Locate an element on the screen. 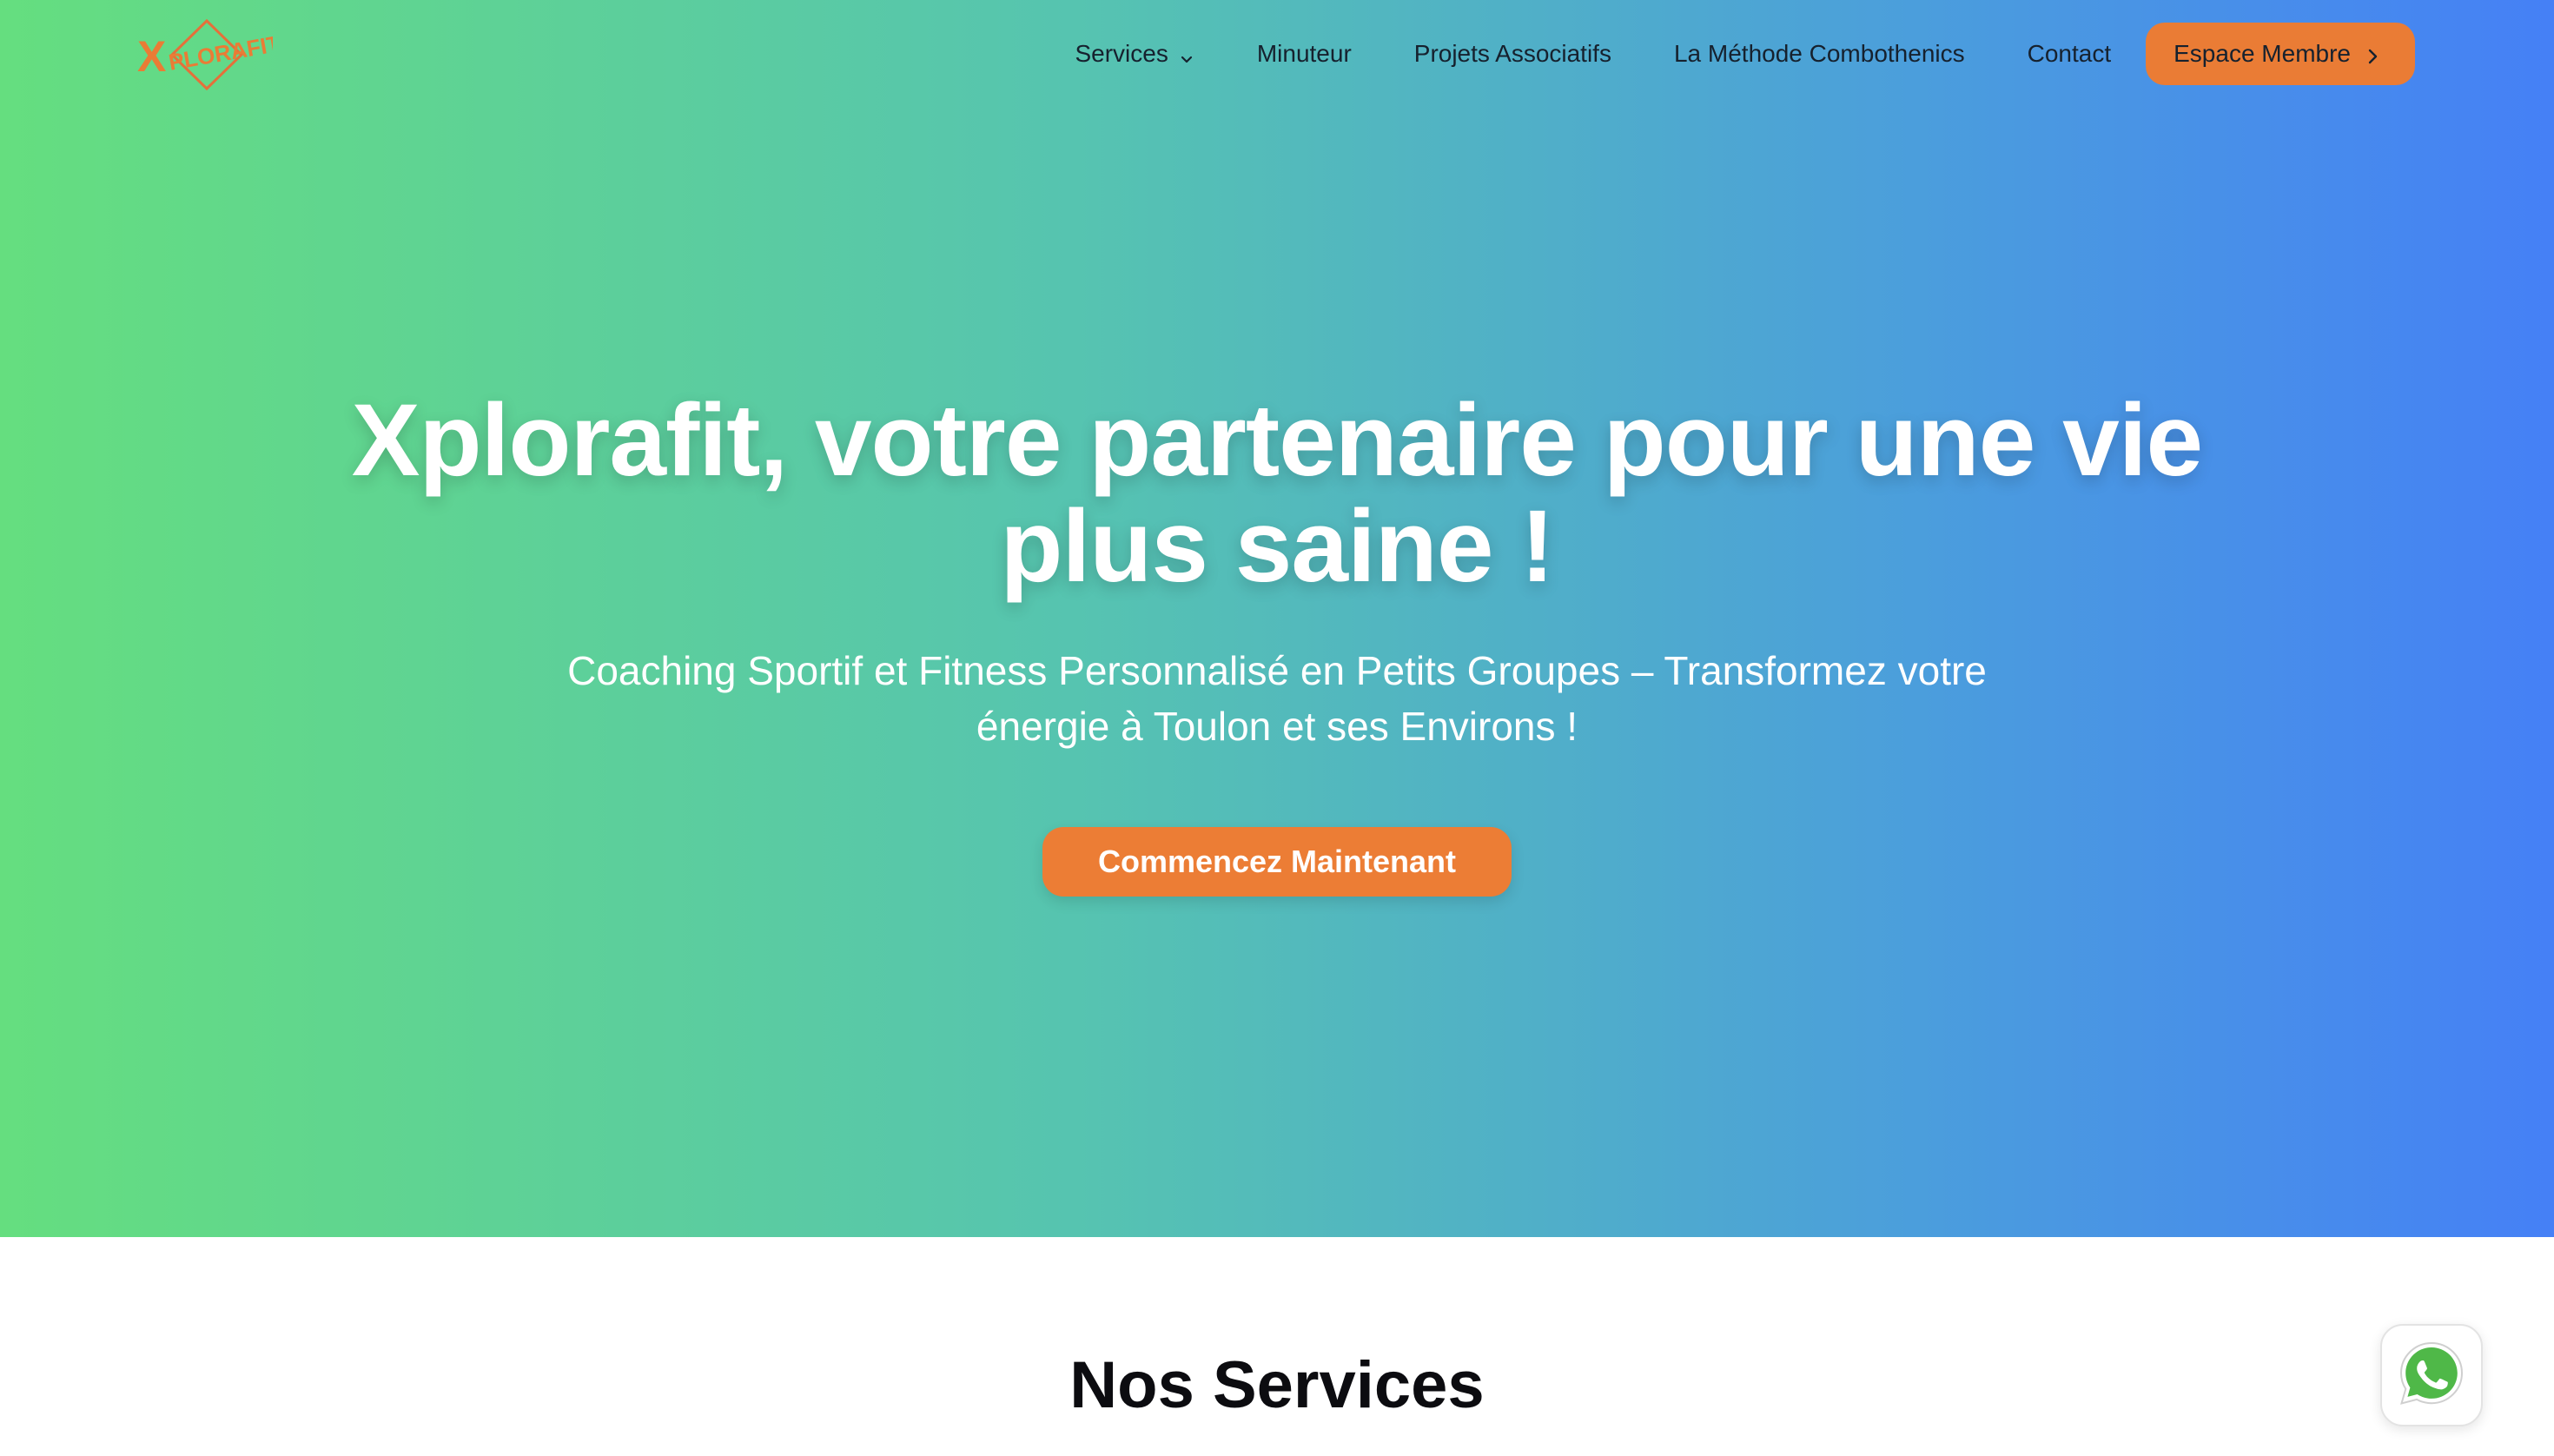 The image size is (2554, 1456). espace-membre-button: Espace Membre is located at coordinates (2280, 54).